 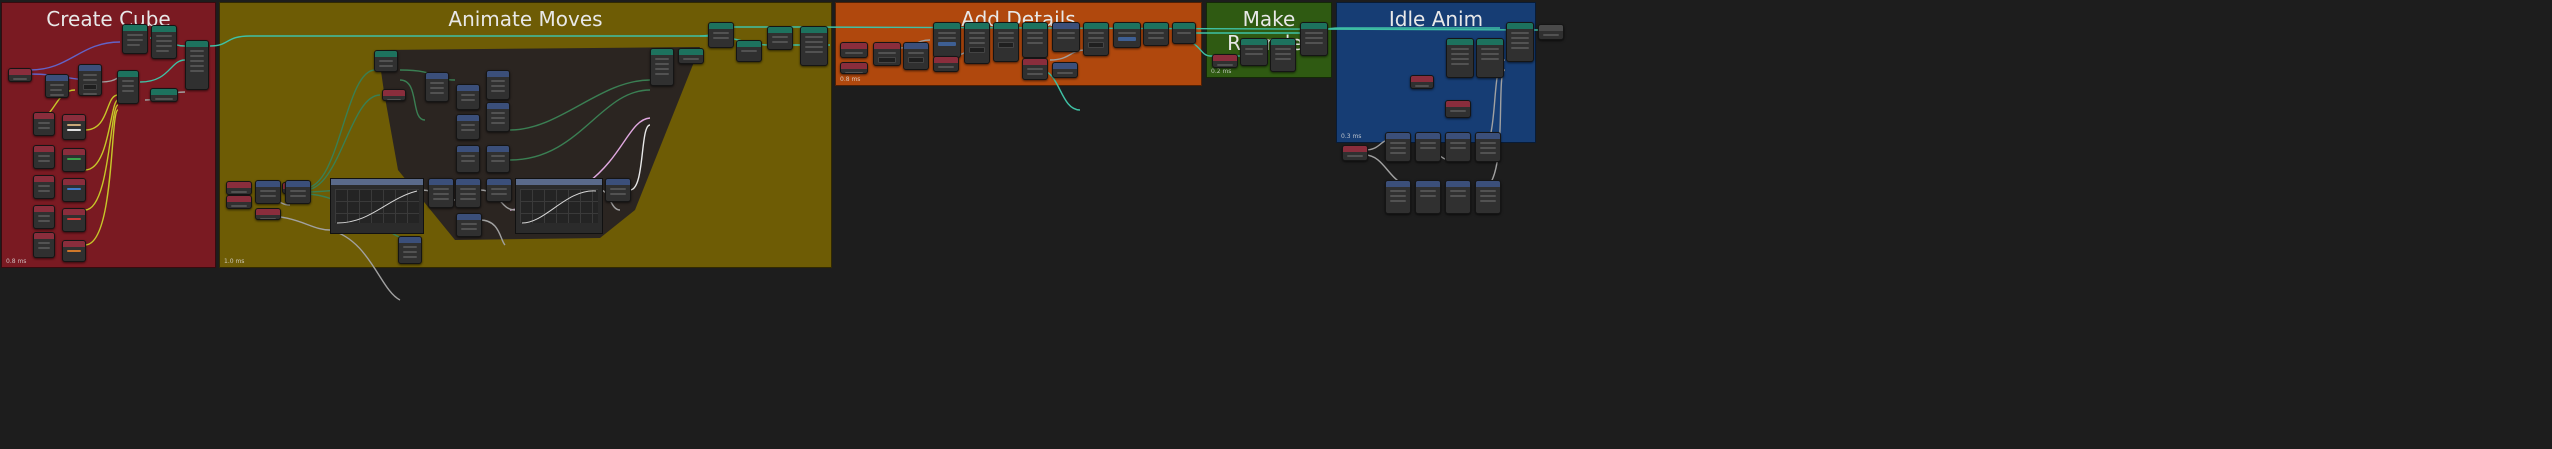 I want to click on subdivide-node, so click(x=1254, y=52).